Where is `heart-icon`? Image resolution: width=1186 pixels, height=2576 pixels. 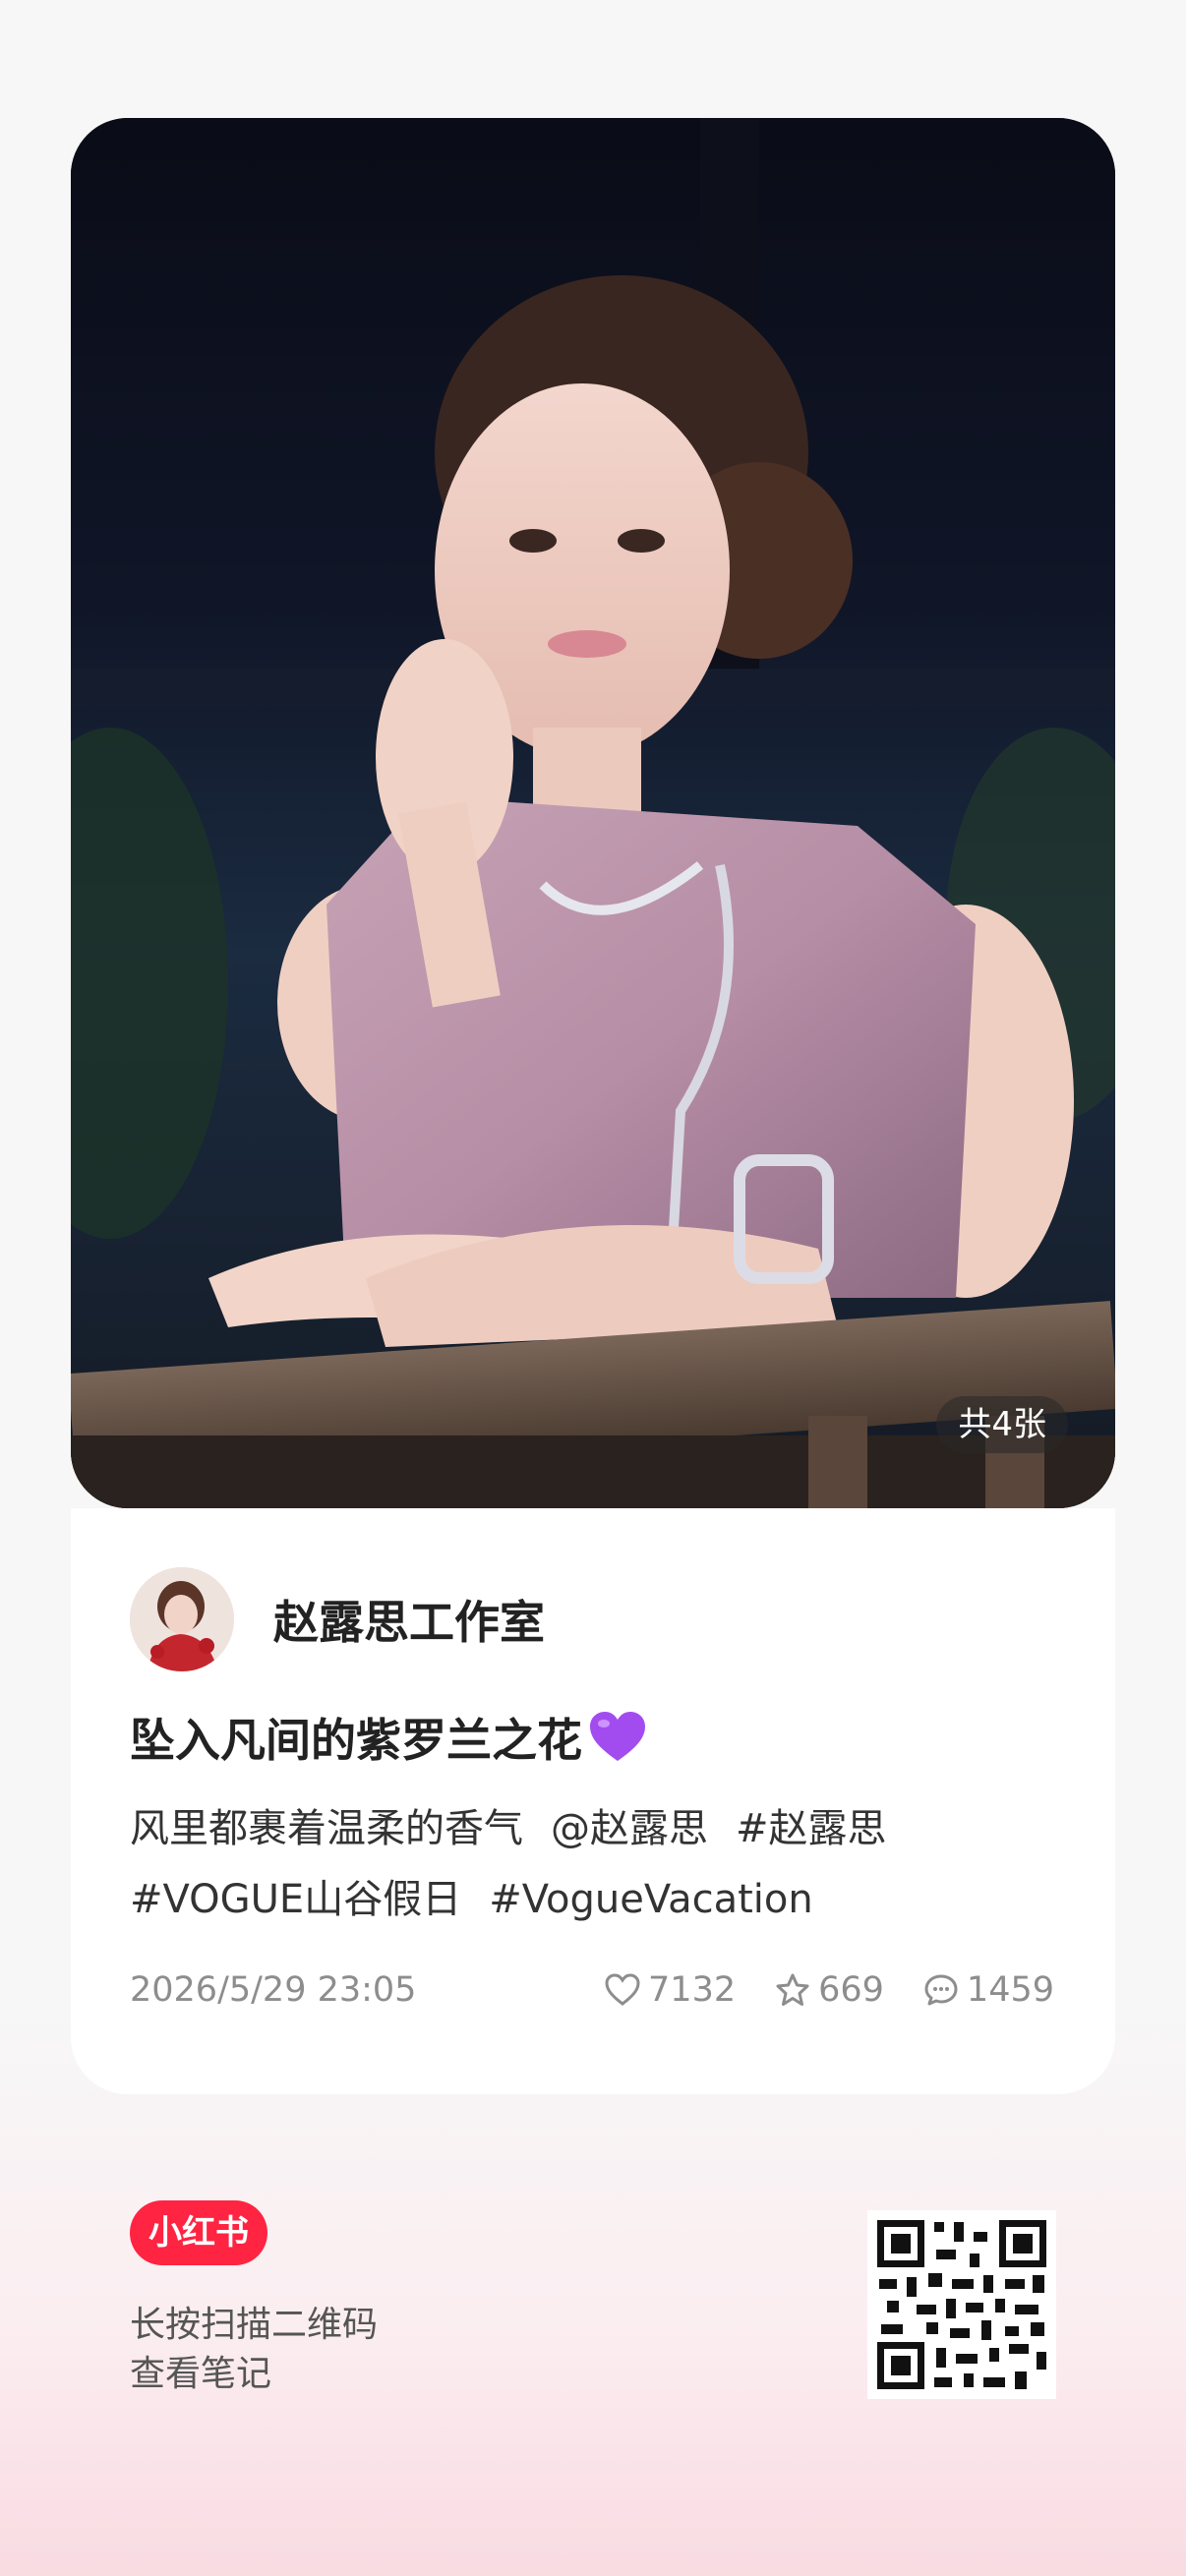
heart-icon is located at coordinates (622, 1989).